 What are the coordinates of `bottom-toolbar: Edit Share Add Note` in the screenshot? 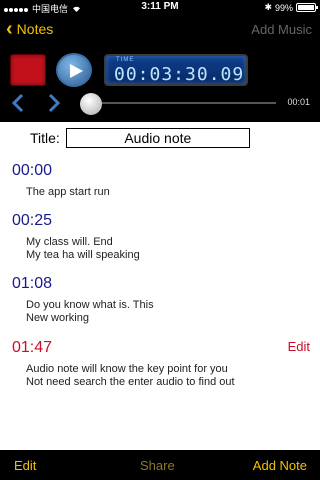 It's located at (160, 465).